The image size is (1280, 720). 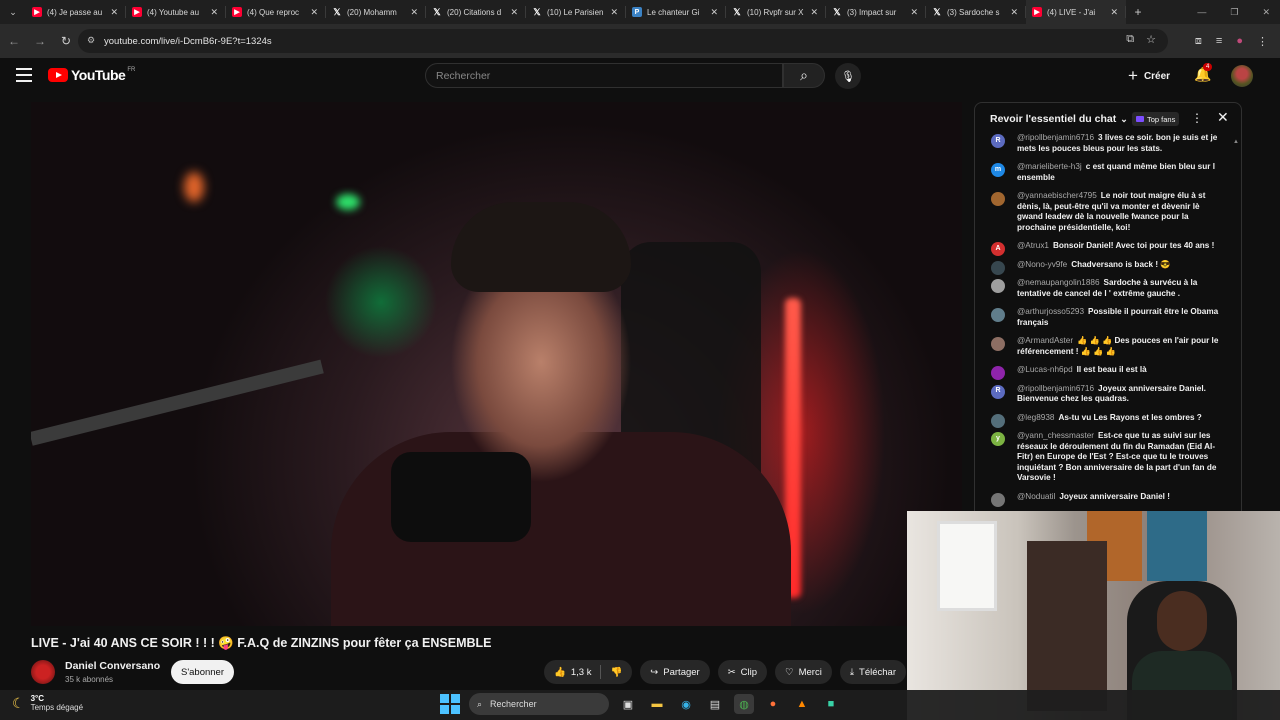 What do you see at coordinates (1239, 41) in the screenshot?
I see `profile-icon: ●` at bounding box center [1239, 41].